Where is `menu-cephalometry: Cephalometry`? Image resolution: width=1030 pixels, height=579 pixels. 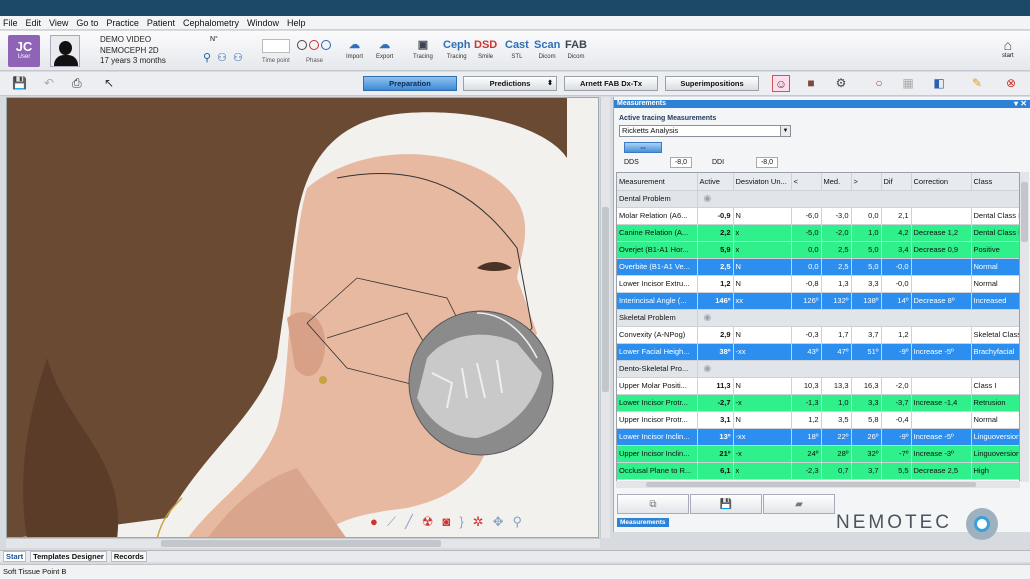
menu-cephalometry: Cephalometry is located at coordinates (211, 23).